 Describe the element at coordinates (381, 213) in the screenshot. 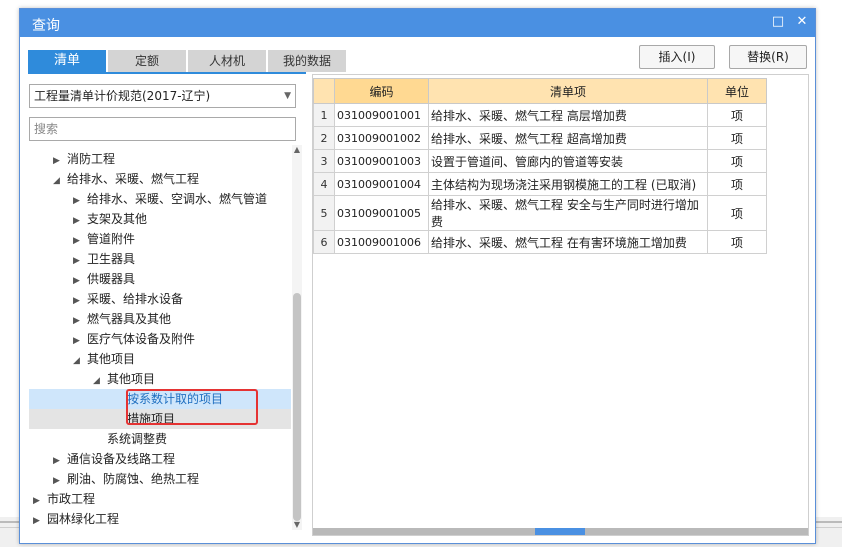

I see `row-code: 031009001005` at that location.